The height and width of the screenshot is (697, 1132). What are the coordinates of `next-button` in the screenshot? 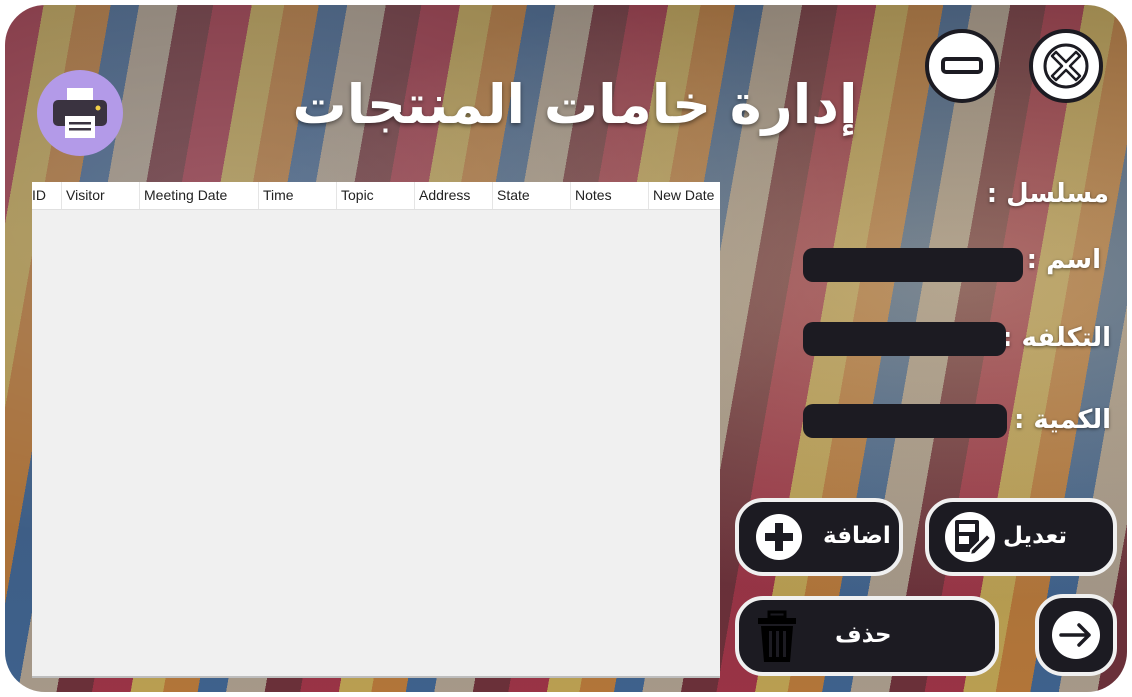 It's located at (1076, 635).